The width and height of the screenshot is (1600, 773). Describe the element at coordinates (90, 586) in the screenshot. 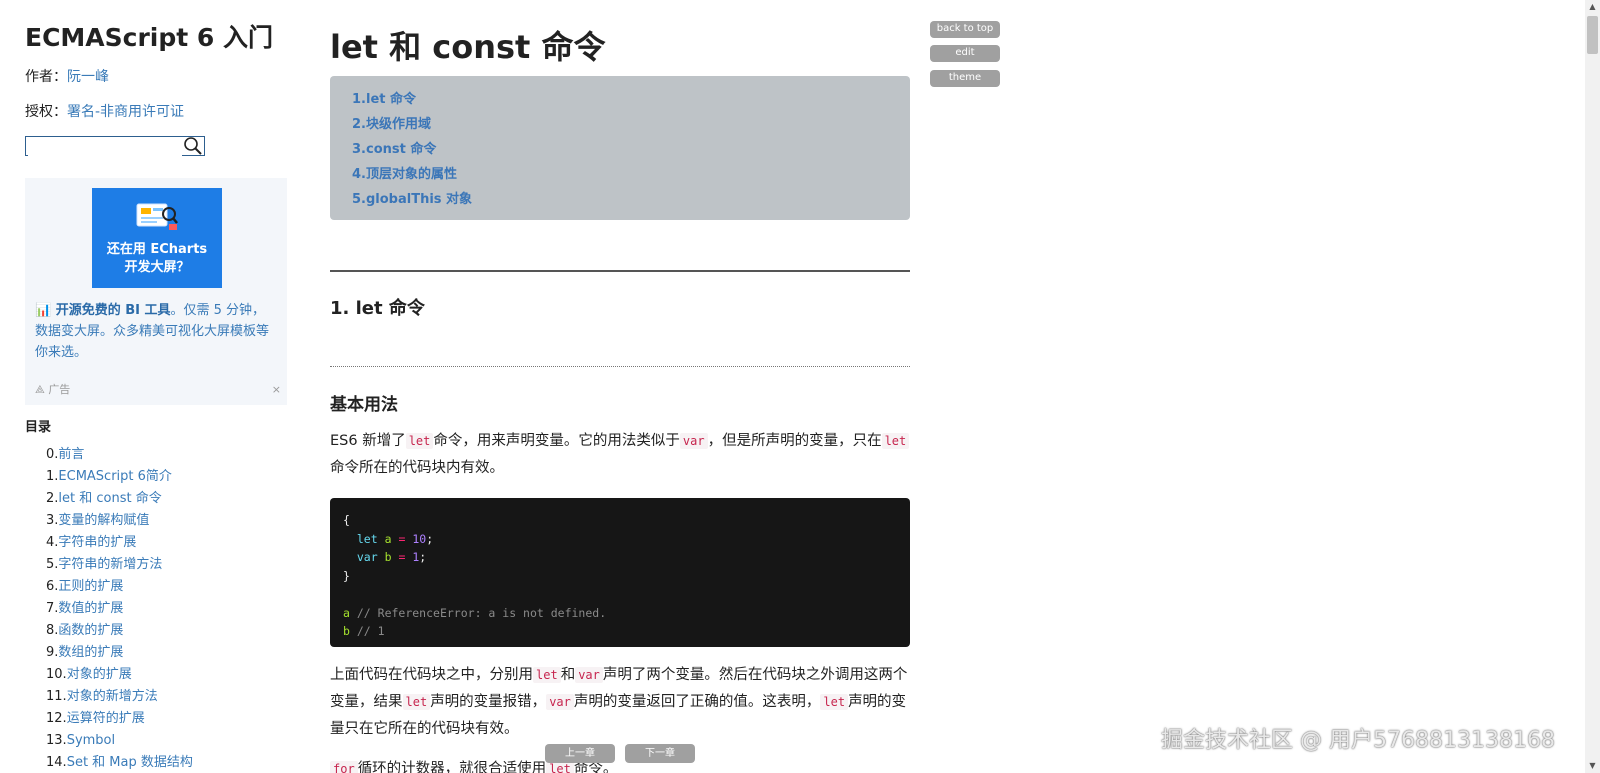

I see `toc-item-link: 正则的扩展` at that location.